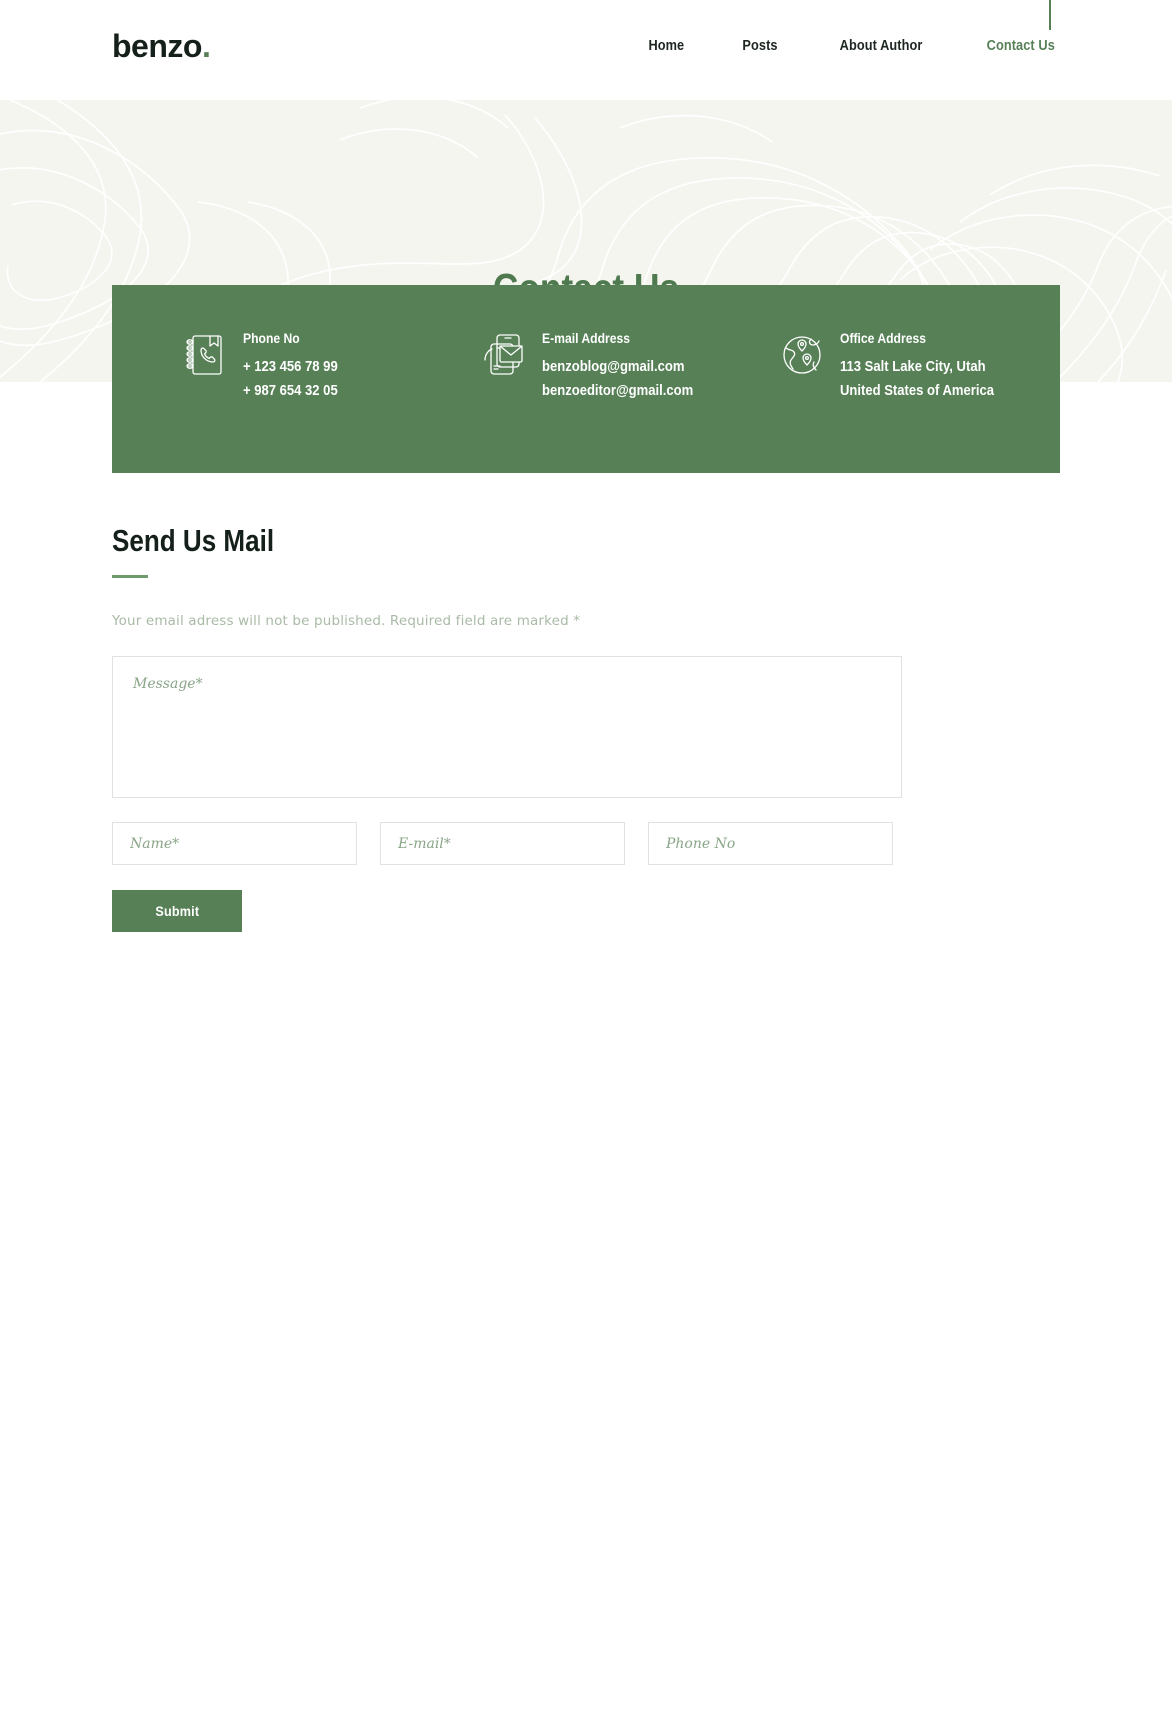 Image resolution: width=1172 pixels, height=1735 pixels. I want to click on phone-book-icon, so click(205, 355).